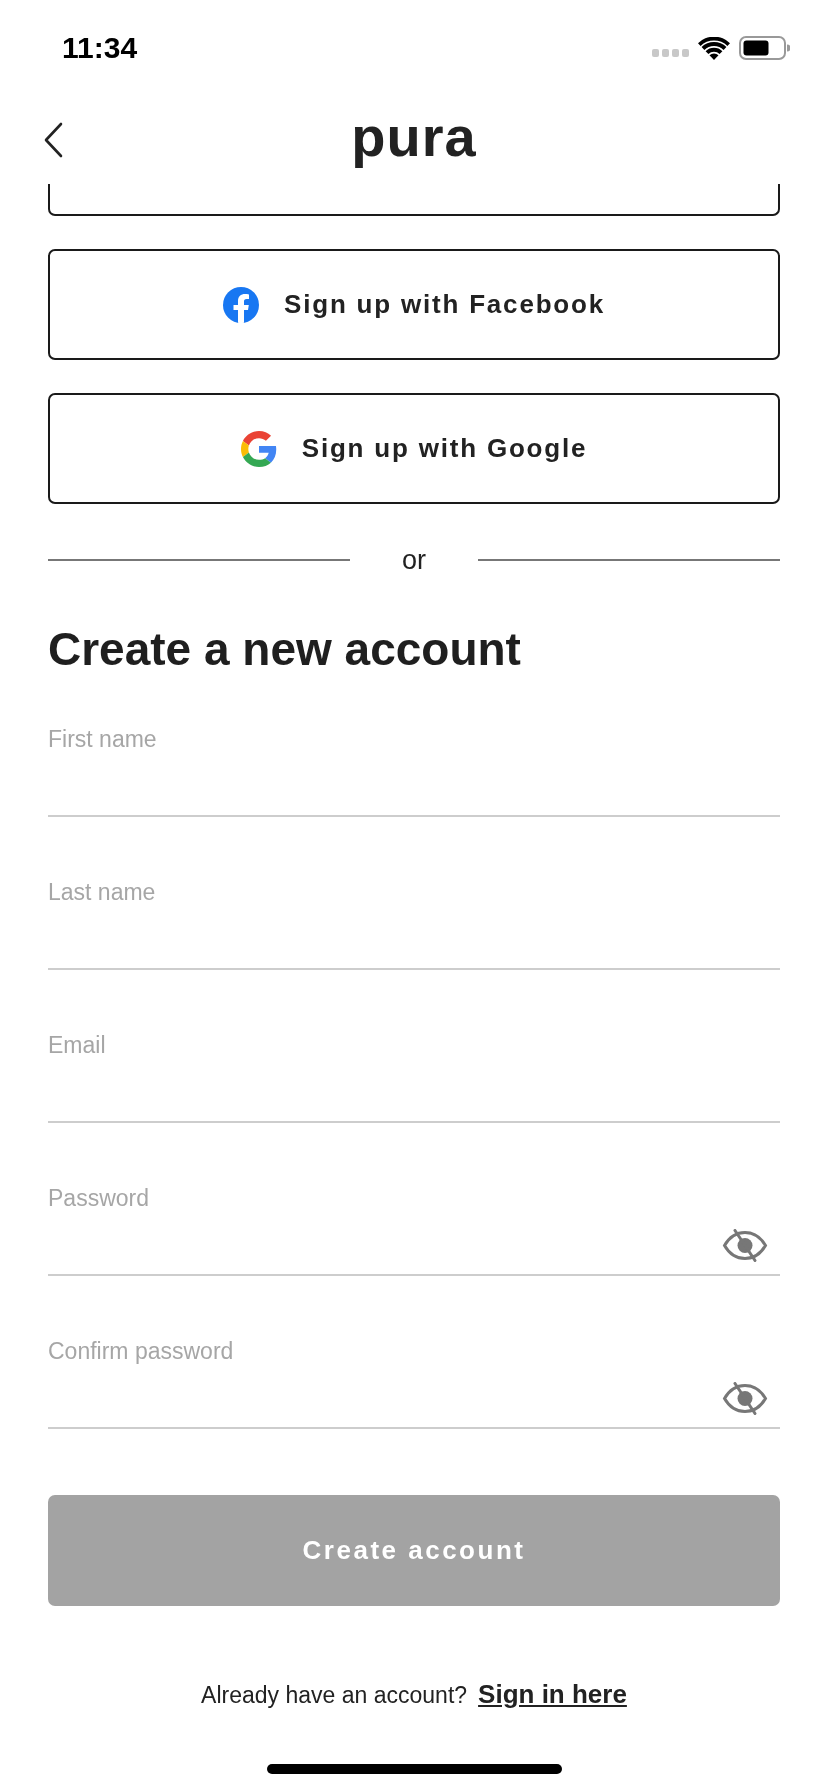  Describe the element at coordinates (414, 138) in the screenshot. I see `logo: pura` at that location.